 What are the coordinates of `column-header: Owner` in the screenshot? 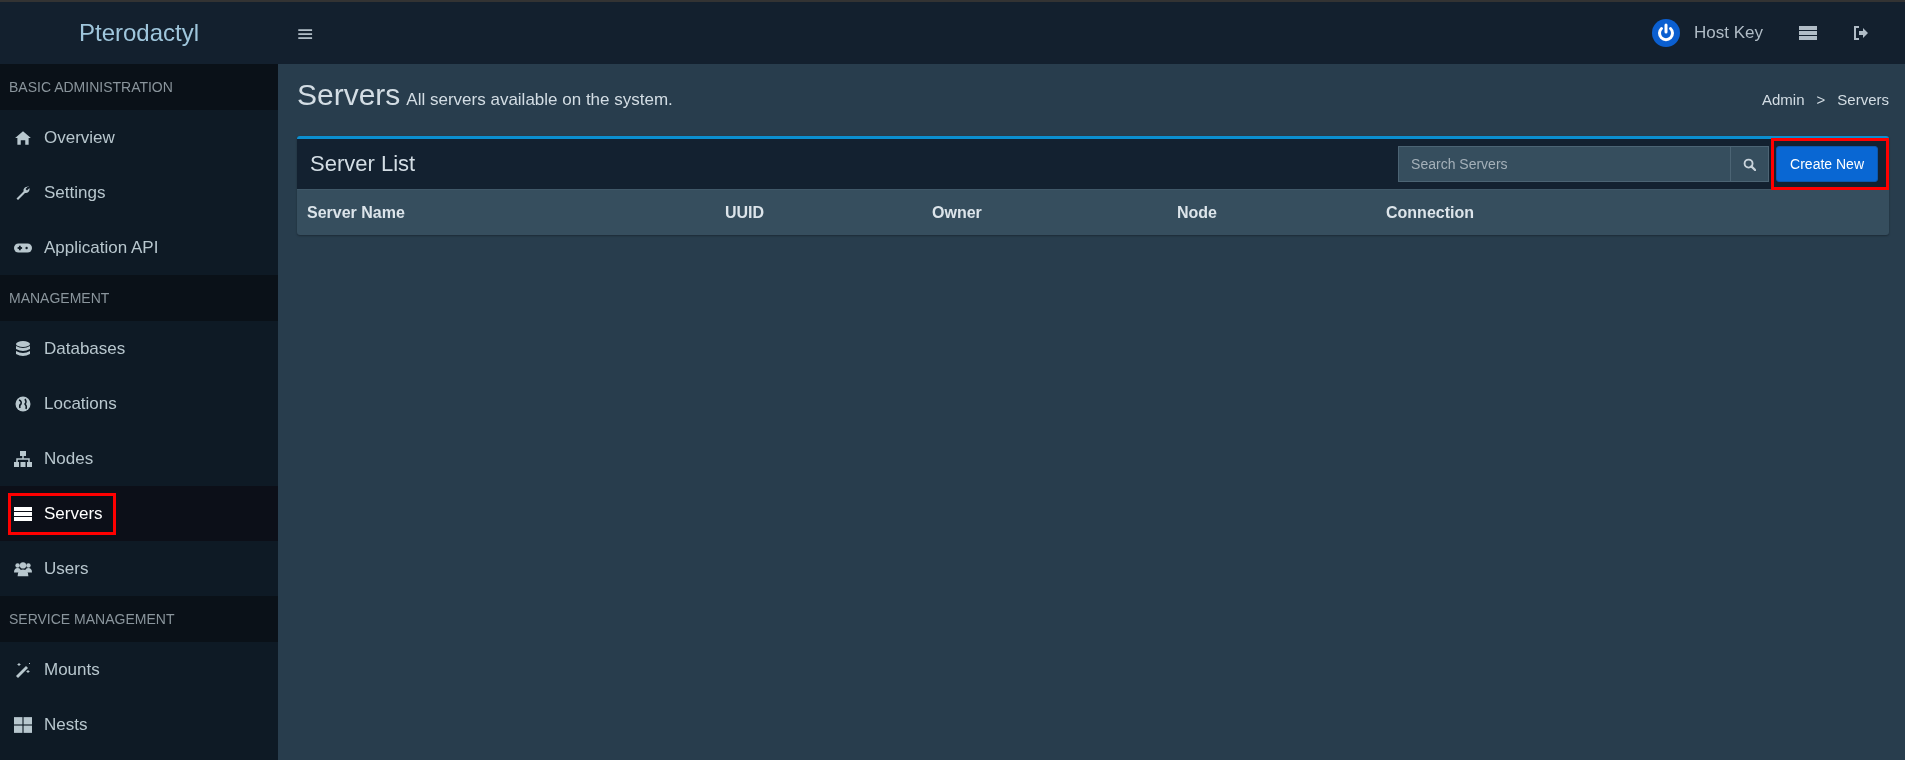 It's located at (957, 212).